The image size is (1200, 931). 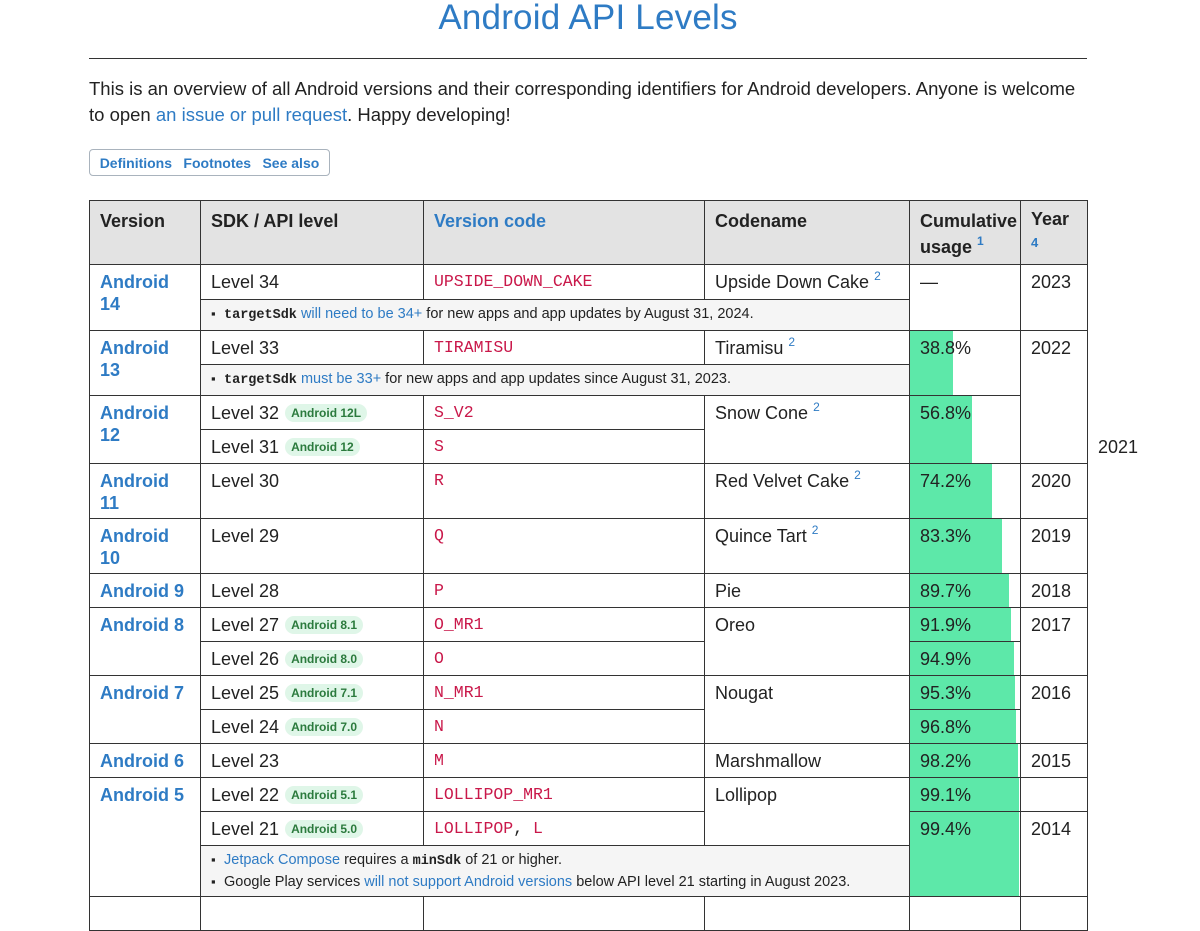 What do you see at coordinates (1054, 641) in the screenshot?
I see `year-cell: 2017` at bounding box center [1054, 641].